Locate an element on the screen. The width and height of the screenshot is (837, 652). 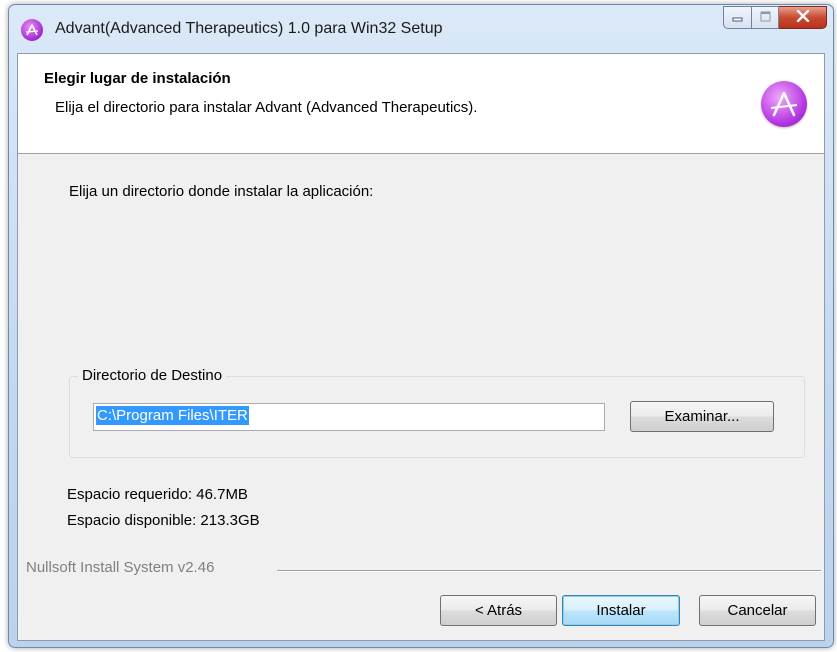
cancel-button: Cancelar is located at coordinates (757, 610).